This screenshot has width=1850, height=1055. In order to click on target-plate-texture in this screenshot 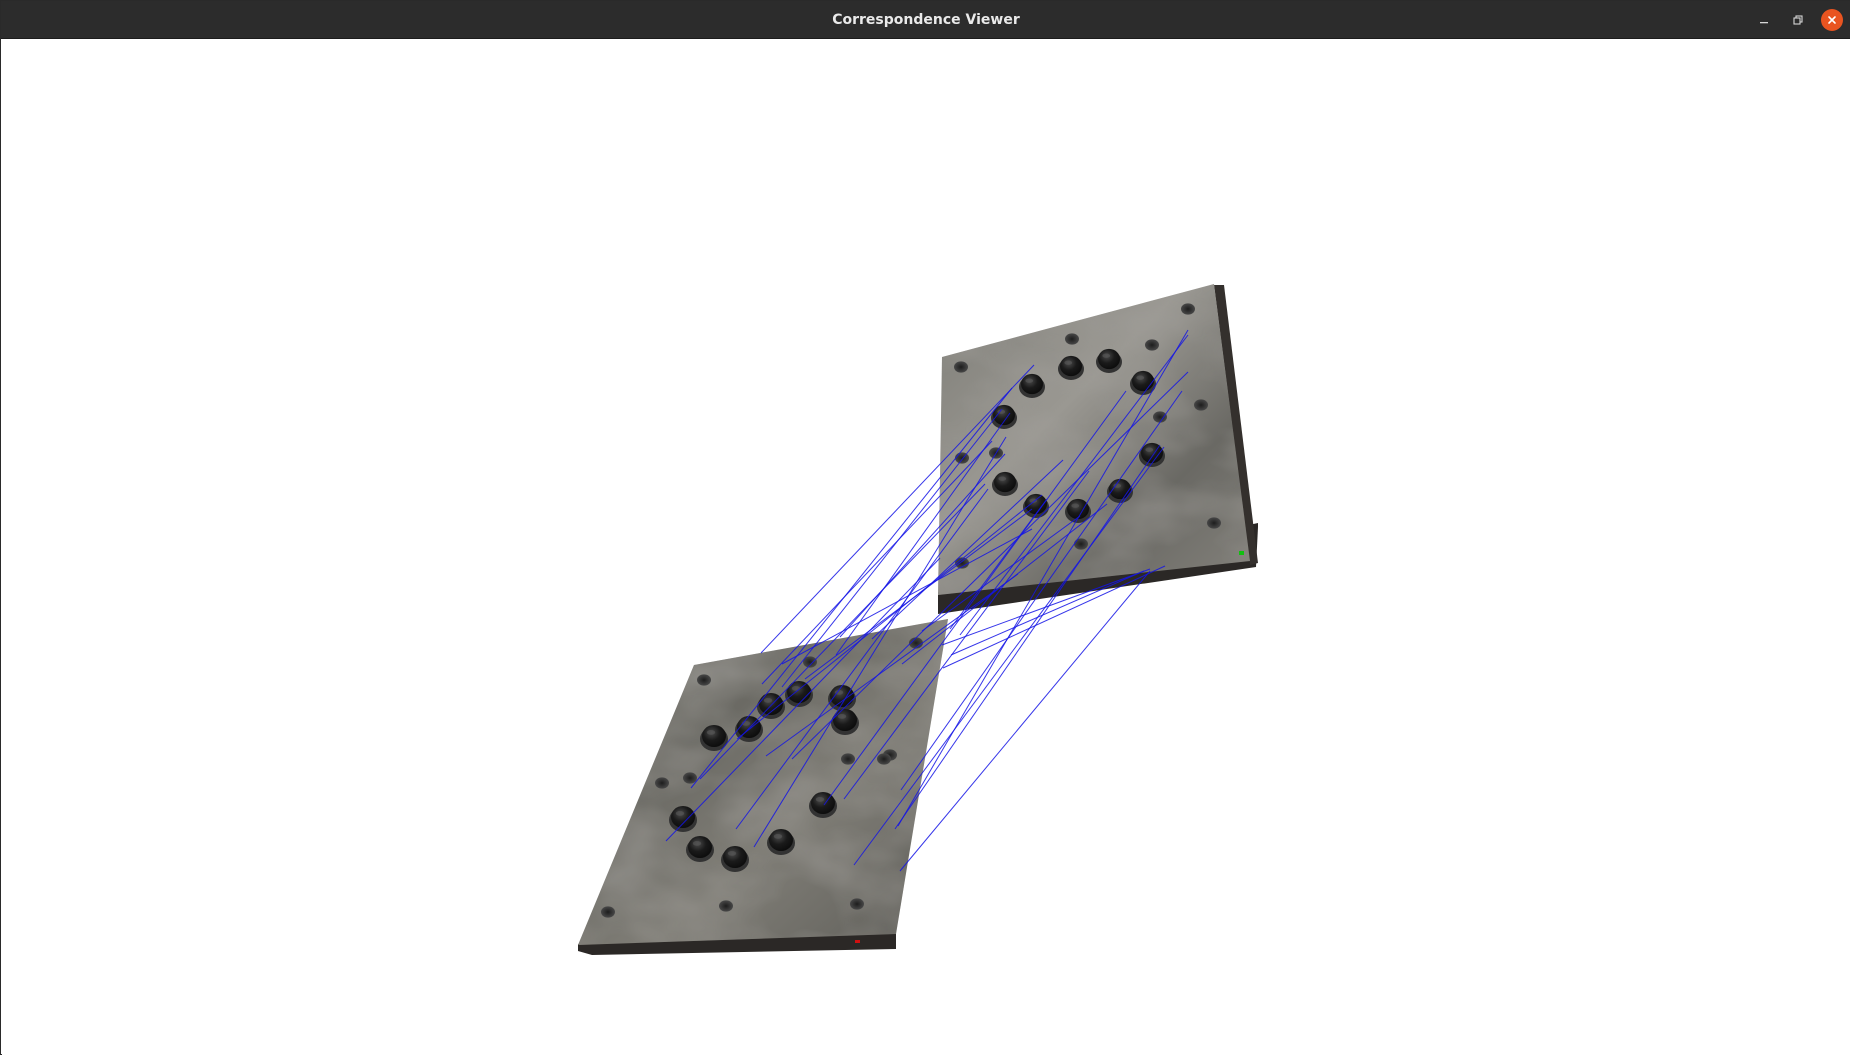, I will do `click(1094, 439)`.